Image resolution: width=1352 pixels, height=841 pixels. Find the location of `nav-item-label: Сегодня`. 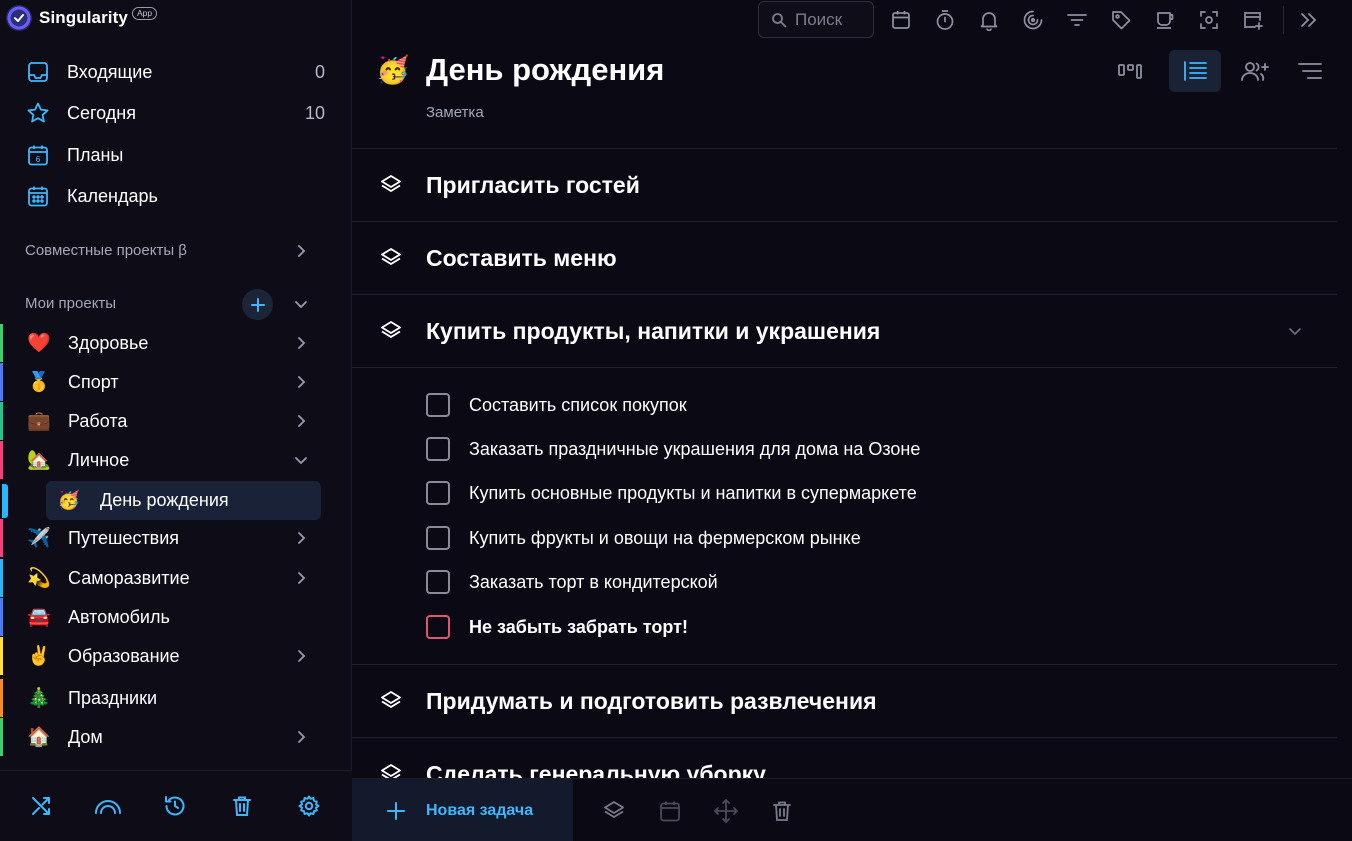

nav-item-label: Сегодня is located at coordinates (101, 112).